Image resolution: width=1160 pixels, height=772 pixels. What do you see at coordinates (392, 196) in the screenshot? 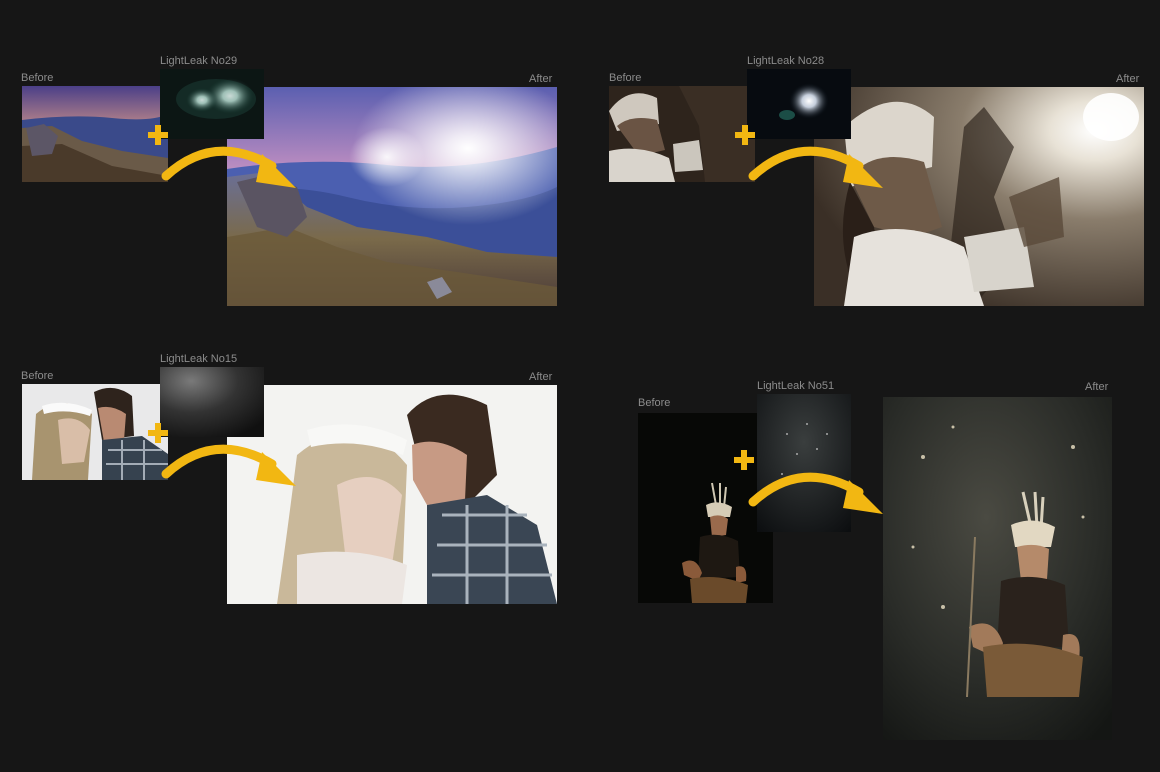
I see `after-image-mountain` at bounding box center [392, 196].